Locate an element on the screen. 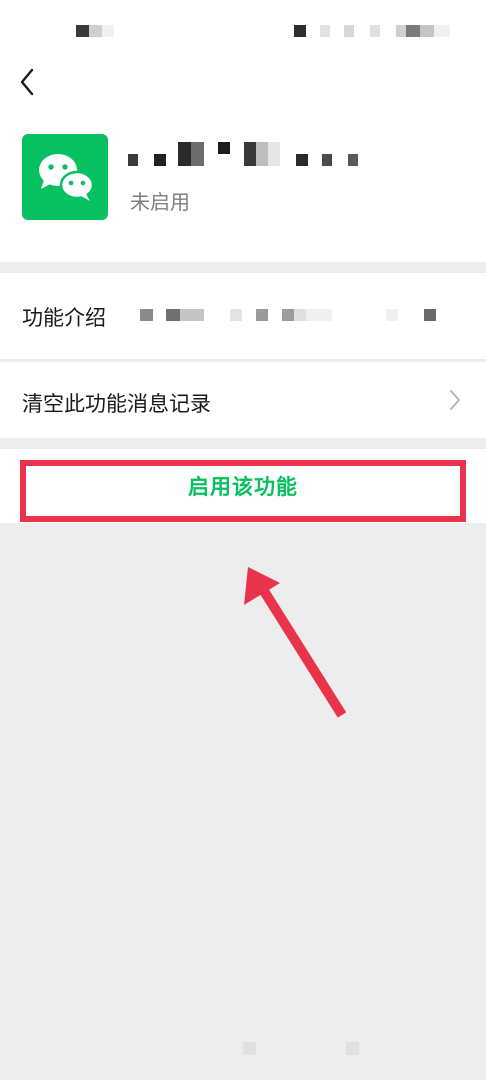 This screenshot has width=486, height=1080. app-status-label: 未启用 is located at coordinates (160, 202).